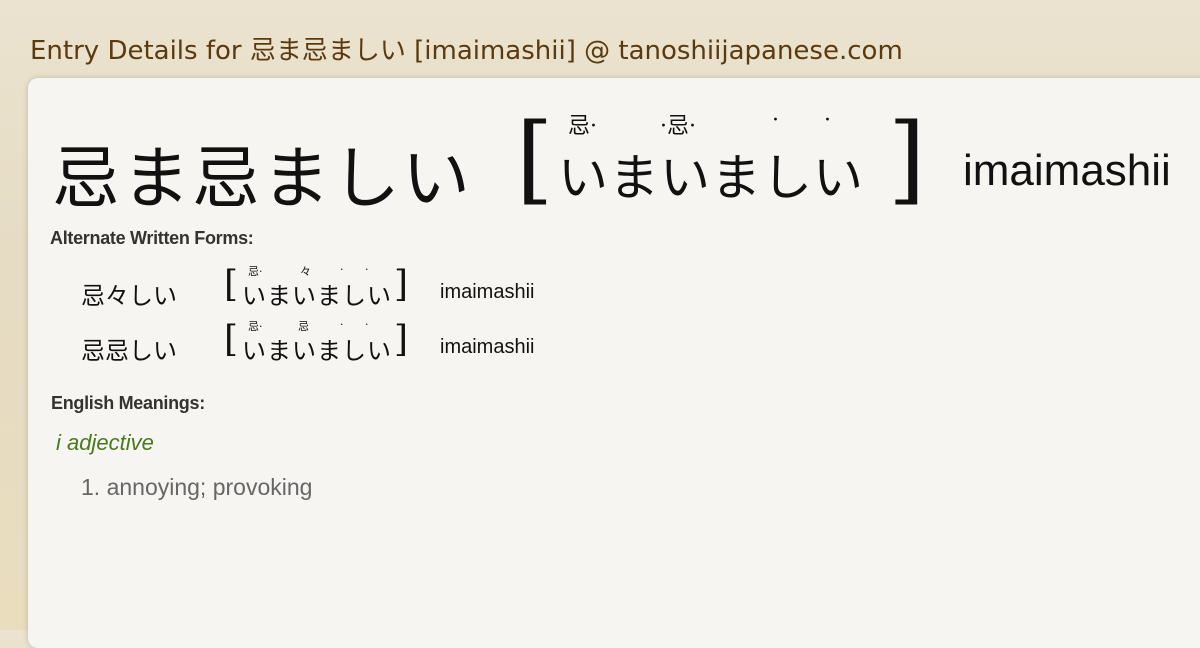 This screenshot has height=648, width=1200. What do you see at coordinates (711, 178) in the screenshot?
I see `main-reading-kana: いまいましい` at bounding box center [711, 178].